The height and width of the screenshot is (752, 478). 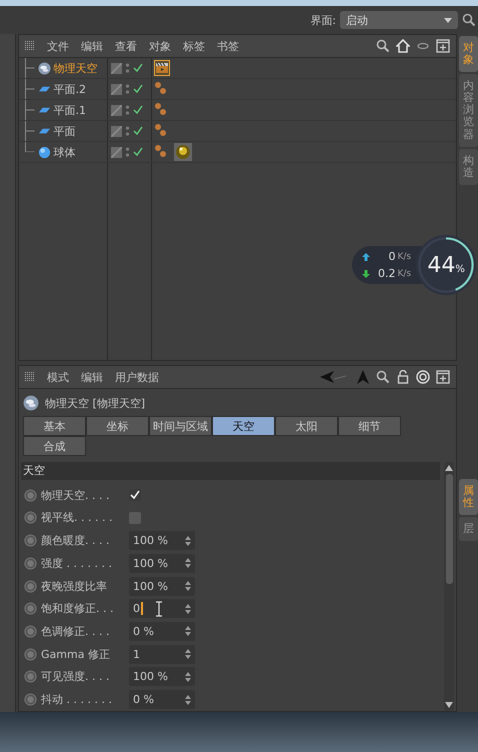 What do you see at coordinates (160, 46) in the screenshot?
I see `menu-item: 对象` at bounding box center [160, 46].